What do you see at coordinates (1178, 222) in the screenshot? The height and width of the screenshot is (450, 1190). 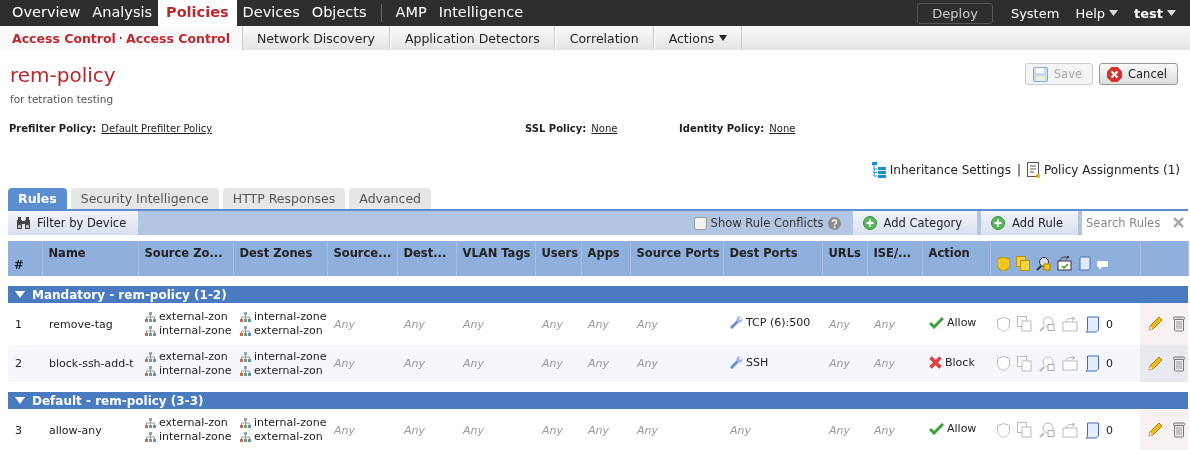 I see `clear-icon` at bounding box center [1178, 222].